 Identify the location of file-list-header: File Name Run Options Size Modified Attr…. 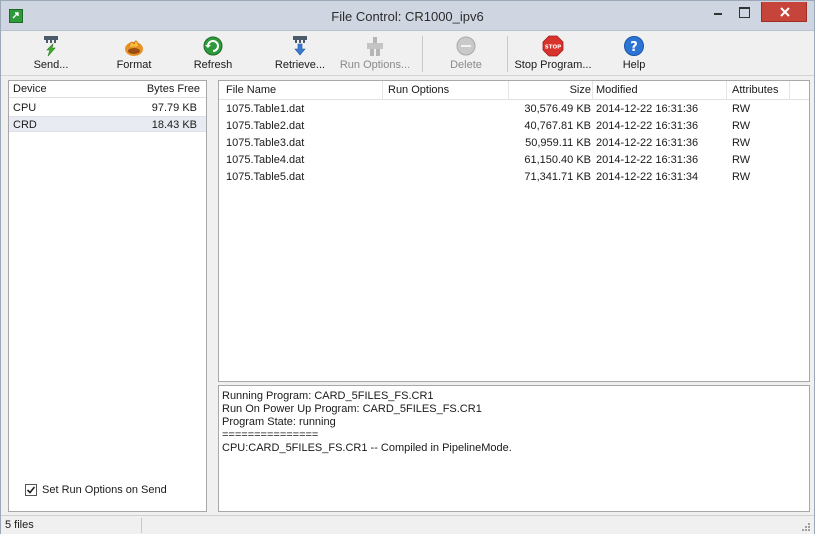
(514, 90).